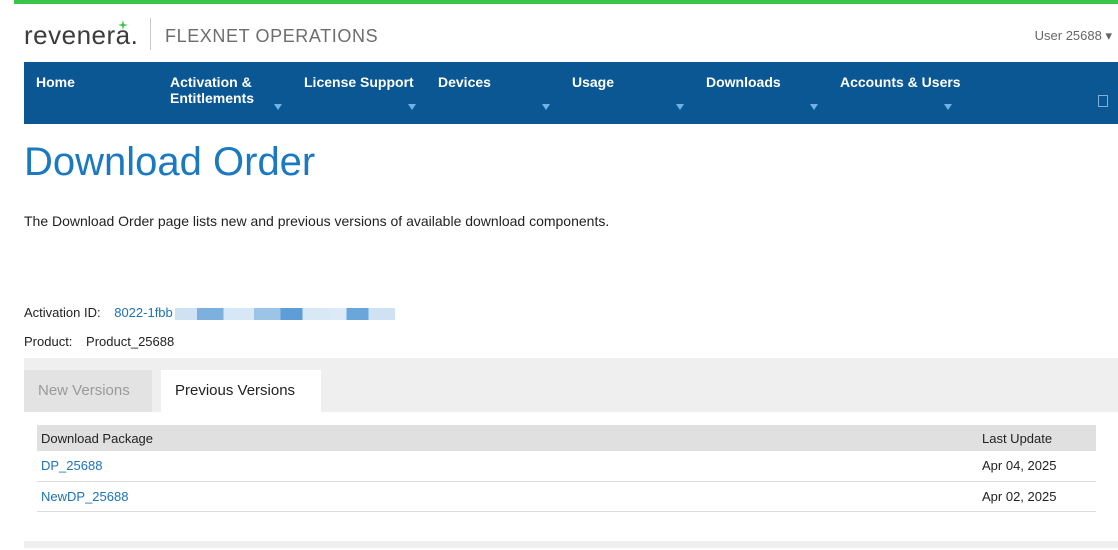 The height and width of the screenshot is (550, 1118). What do you see at coordinates (150, 34) in the screenshot?
I see `header-divider` at bounding box center [150, 34].